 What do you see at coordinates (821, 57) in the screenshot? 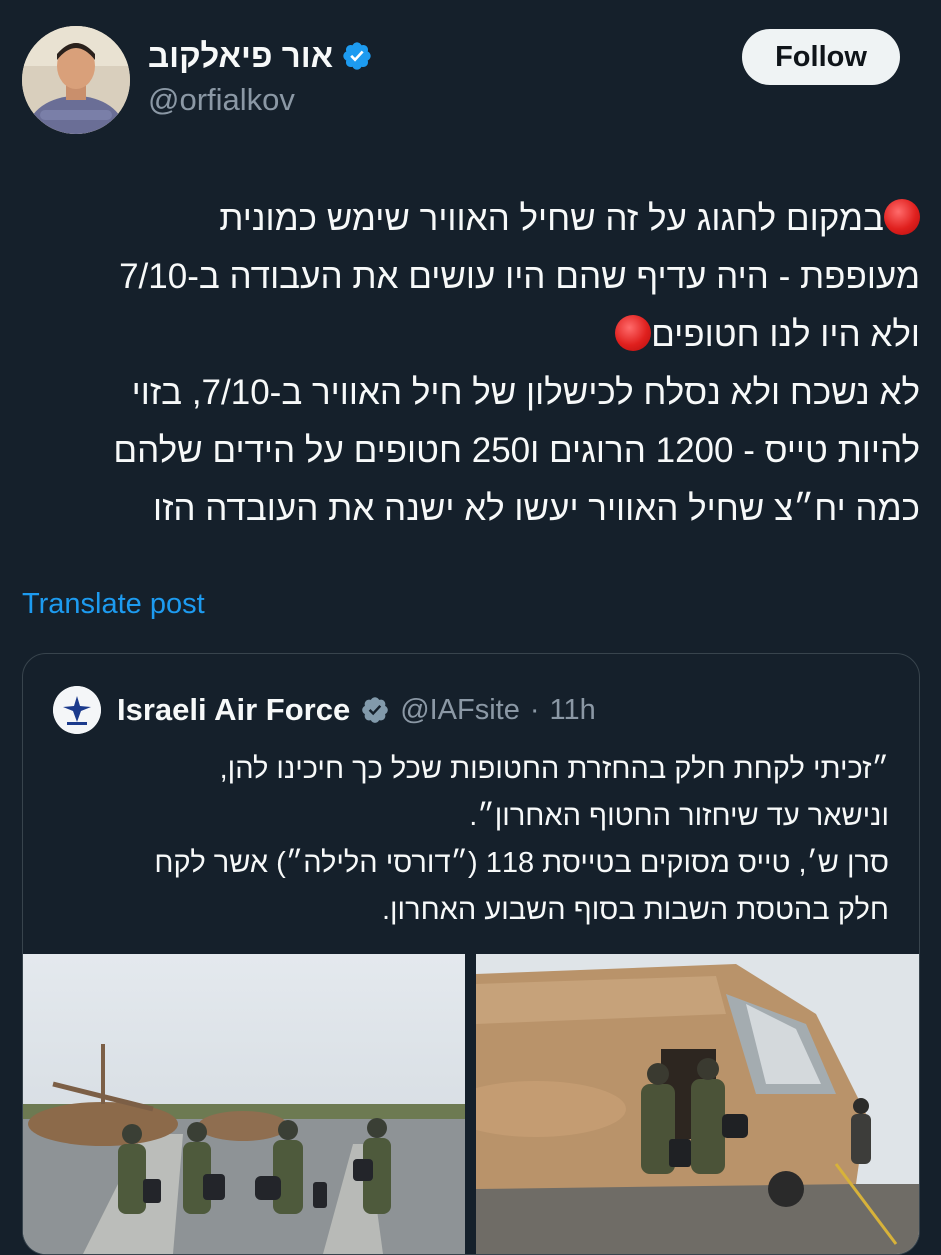
I see `follow-button: Follow` at bounding box center [821, 57].